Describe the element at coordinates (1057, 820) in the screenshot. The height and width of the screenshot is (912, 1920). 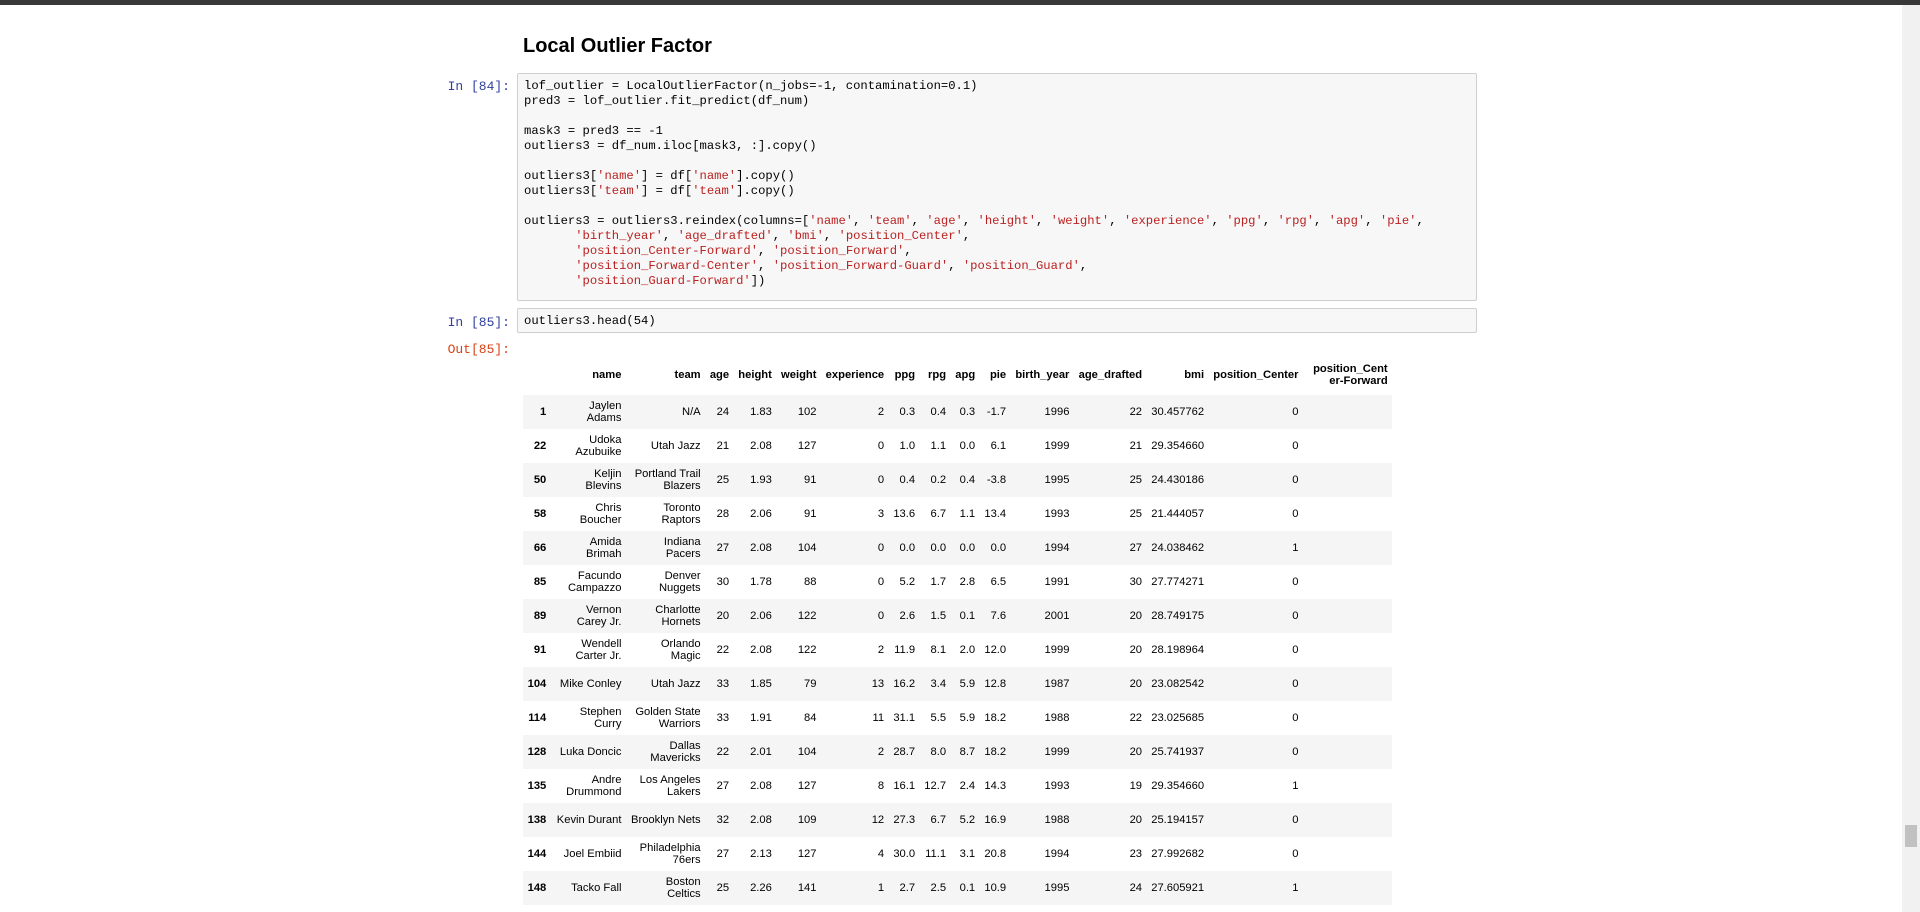
I see `table-cell: 1988` at that location.